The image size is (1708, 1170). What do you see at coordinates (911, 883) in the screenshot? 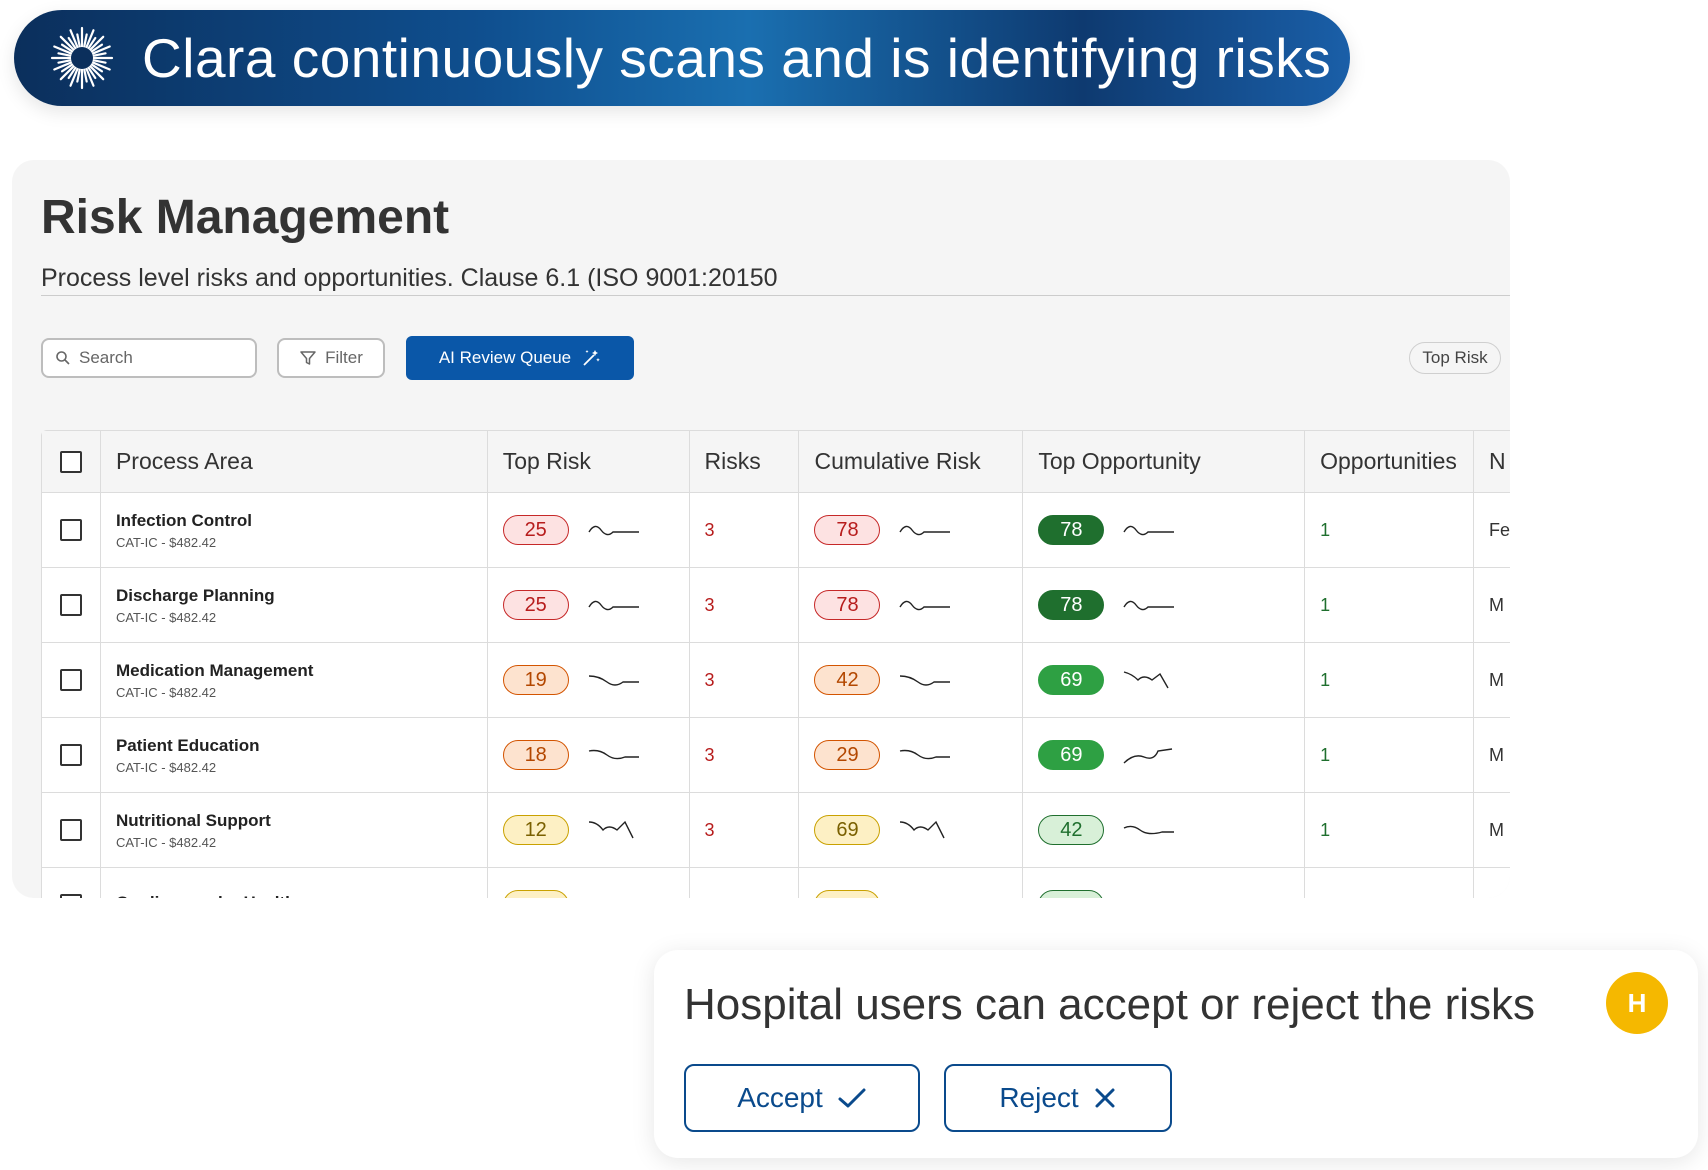
I see `cumulative-risk-cell` at bounding box center [911, 883].